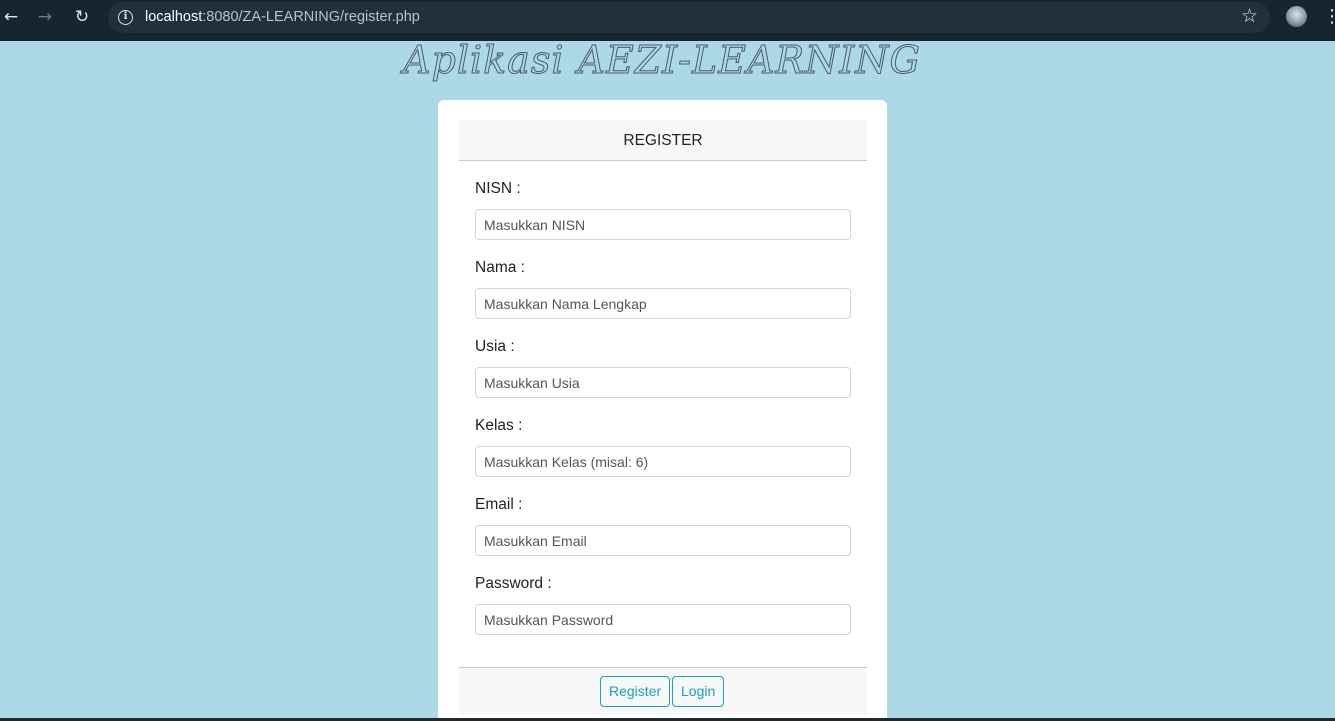  I want to click on kelas-label: Kelas :, so click(499, 425).